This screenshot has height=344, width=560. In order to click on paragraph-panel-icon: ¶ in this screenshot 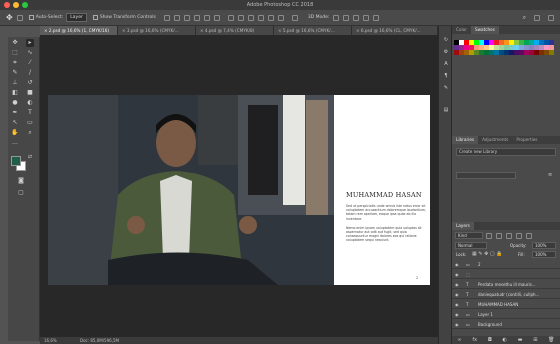, I will do `click(446, 76)`.